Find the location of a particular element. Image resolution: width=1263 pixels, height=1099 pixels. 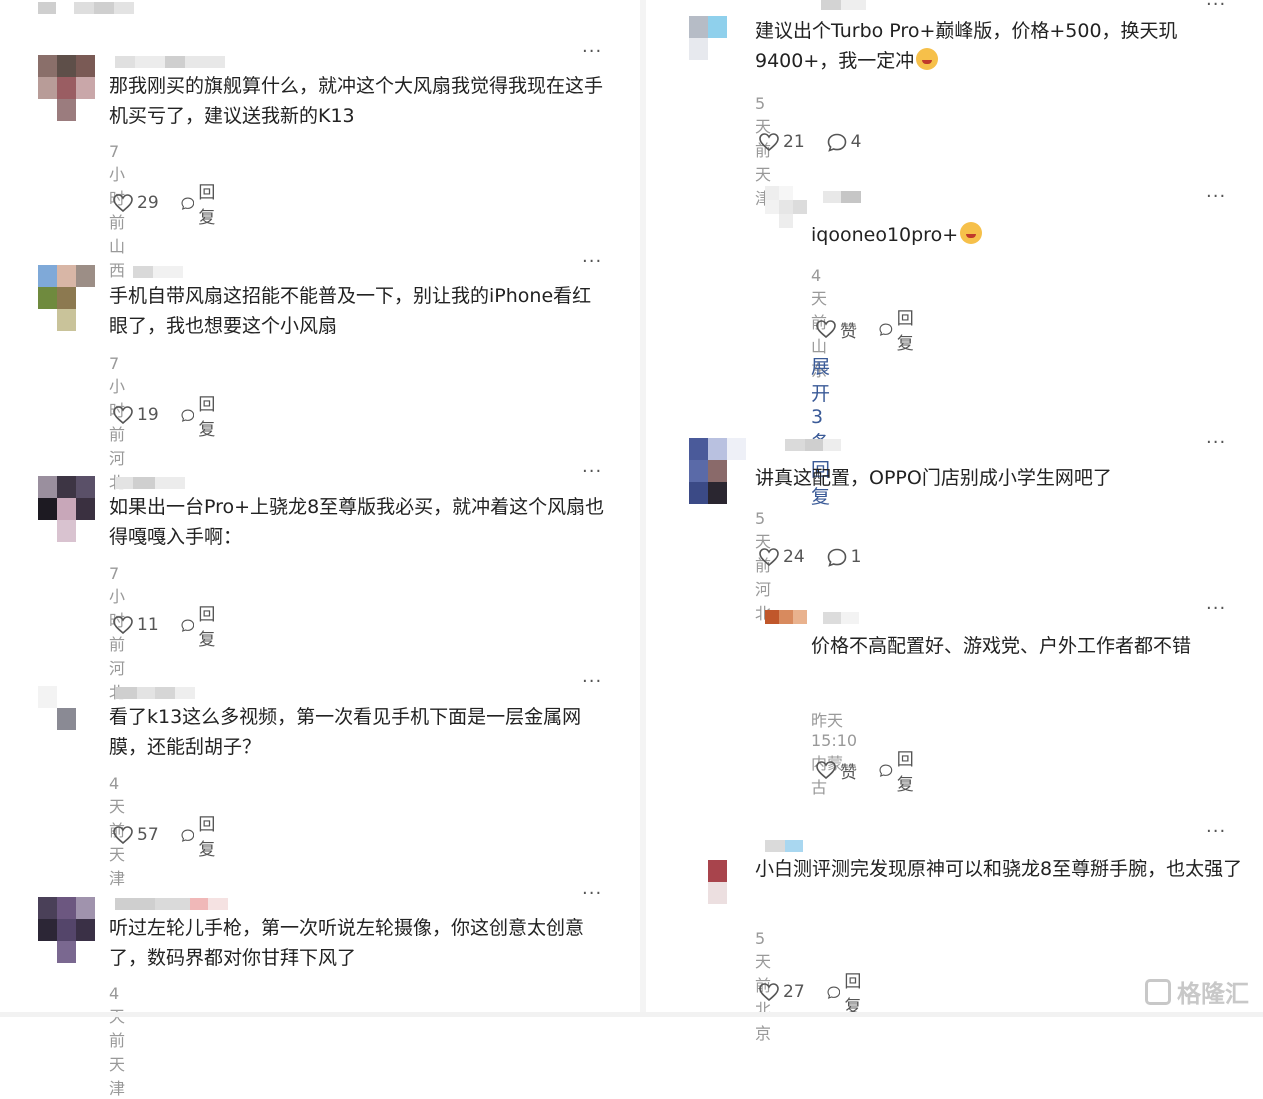

comment-text: 讲真这配置，OPPO门店别成小学生网吧了 is located at coordinates (933, 478).